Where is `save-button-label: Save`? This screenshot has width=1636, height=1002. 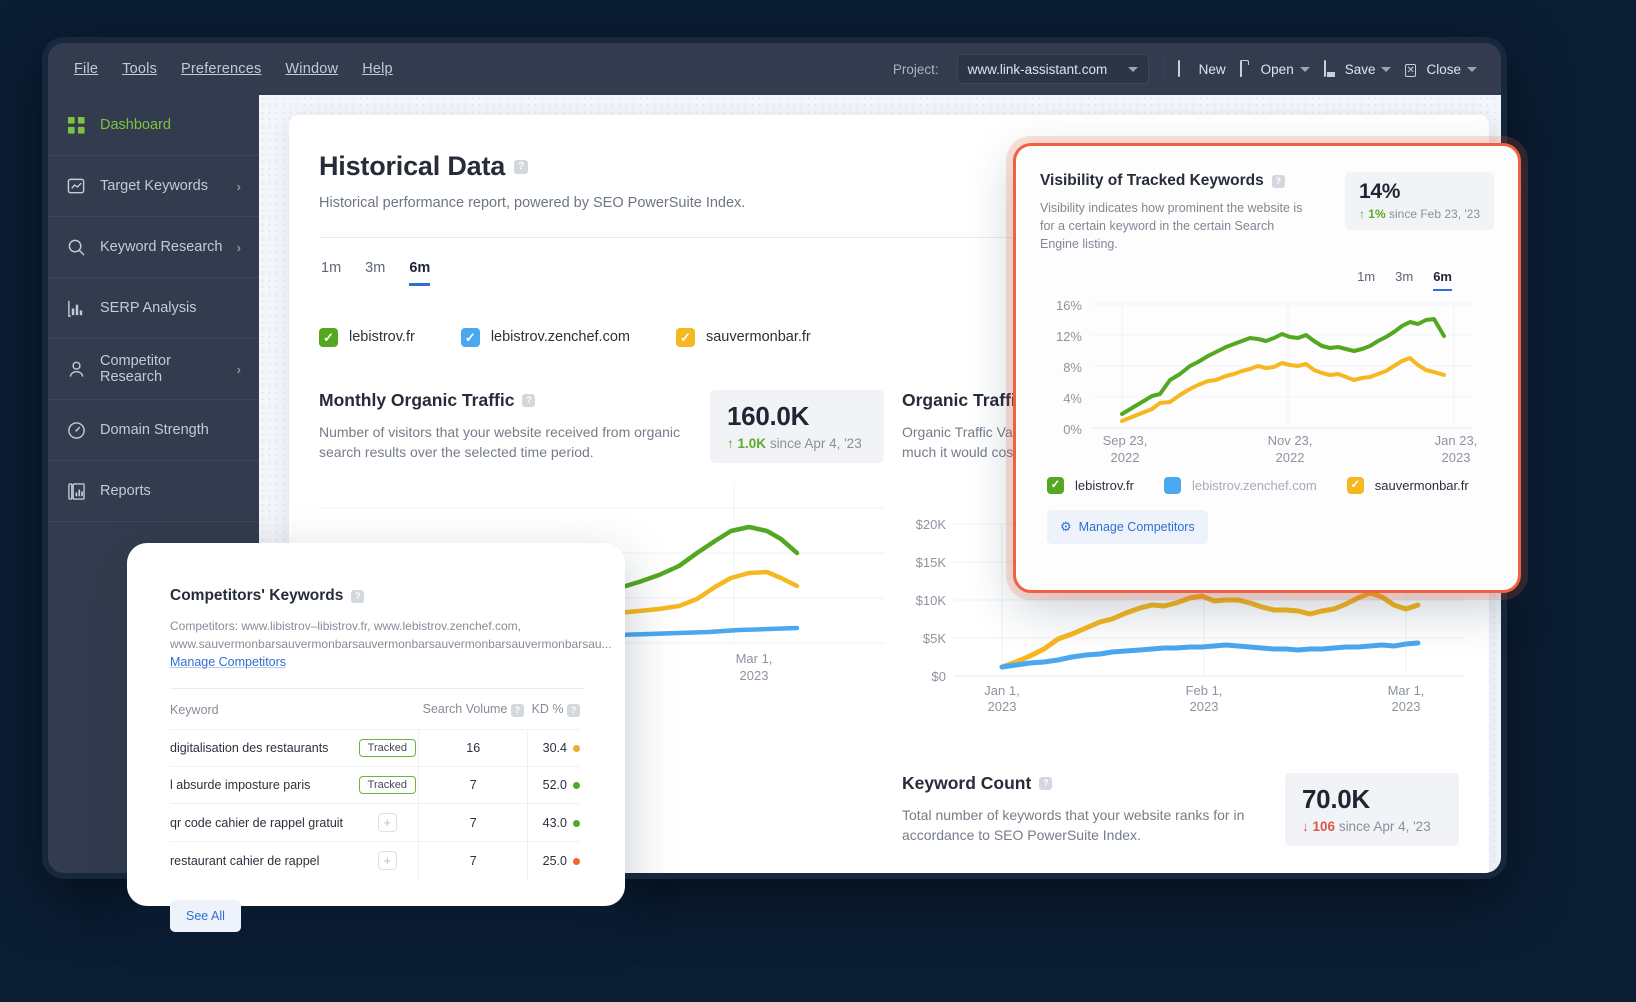 save-button-label: Save is located at coordinates (1360, 69).